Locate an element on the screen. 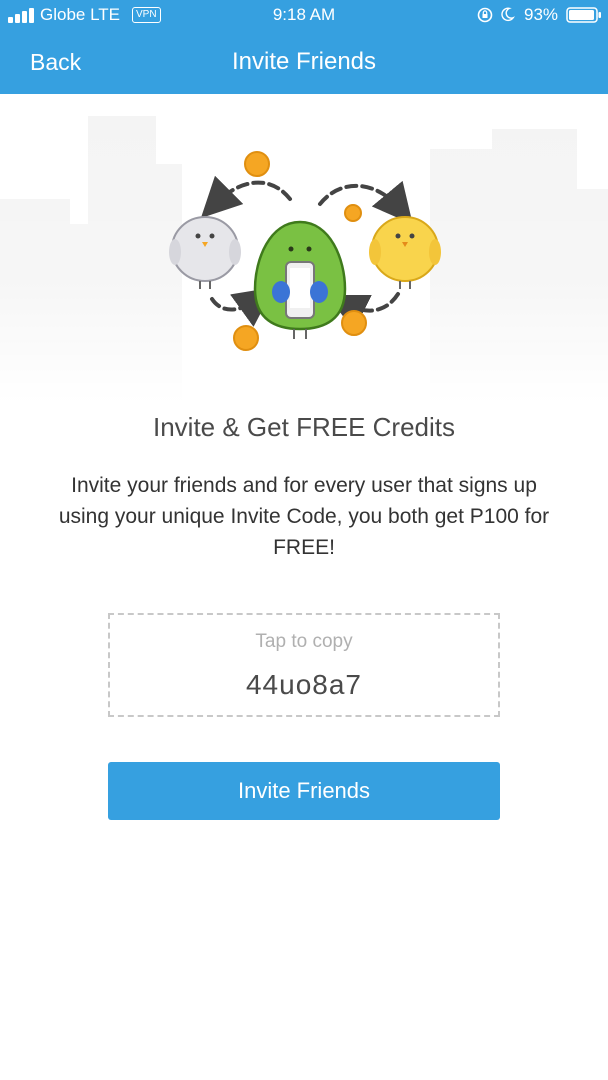 This screenshot has width=608, height=1080. tap-to-copy-hint: Tap to copy is located at coordinates (304, 641).